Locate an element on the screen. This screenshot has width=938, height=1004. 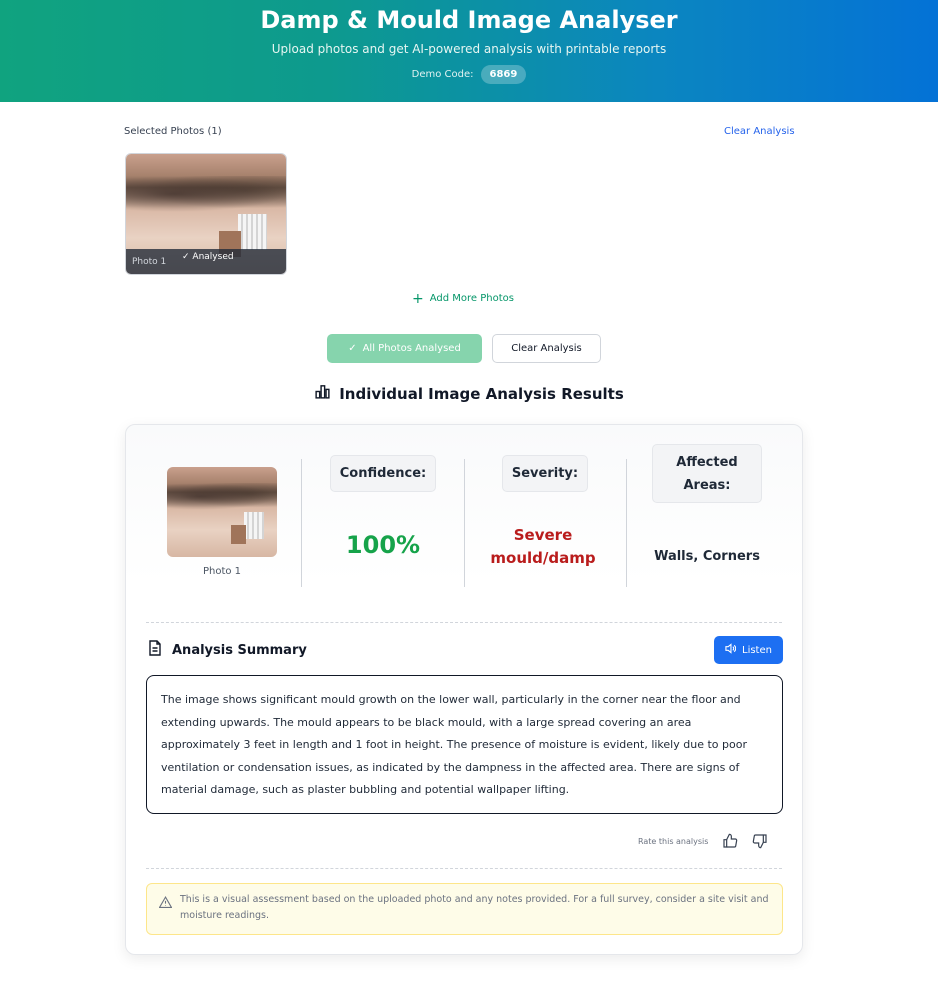
clear-analysis-button: Clear Analysis is located at coordinates (546, 348).